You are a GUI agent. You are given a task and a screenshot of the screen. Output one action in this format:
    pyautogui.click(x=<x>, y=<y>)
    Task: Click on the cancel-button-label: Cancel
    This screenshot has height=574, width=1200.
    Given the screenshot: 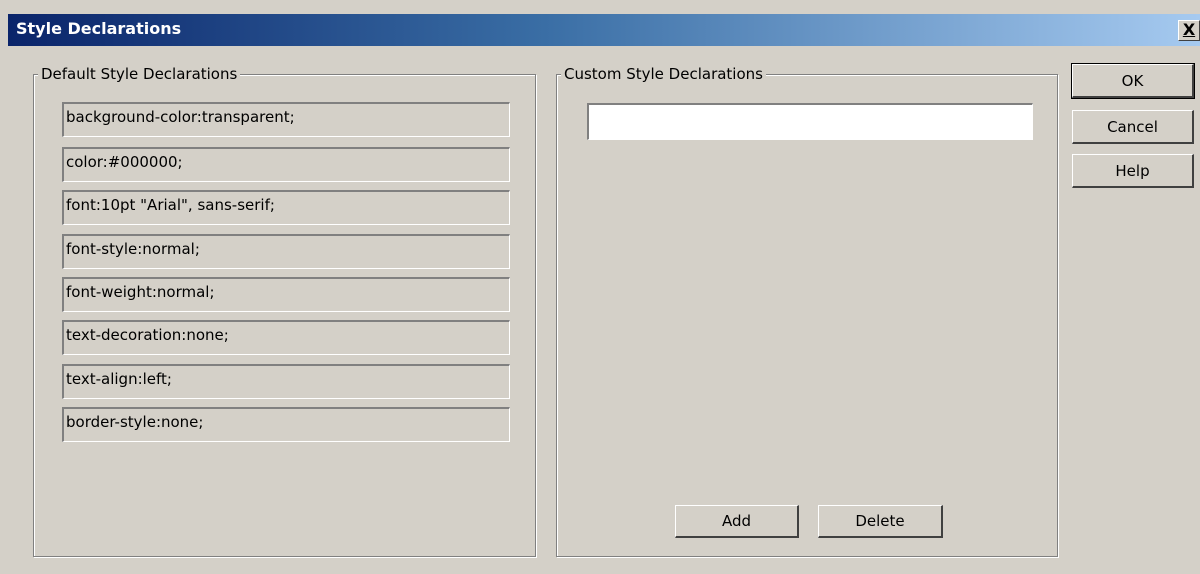 What is the action you would take?
    pyautogui.click(x=1132, y=127)
    